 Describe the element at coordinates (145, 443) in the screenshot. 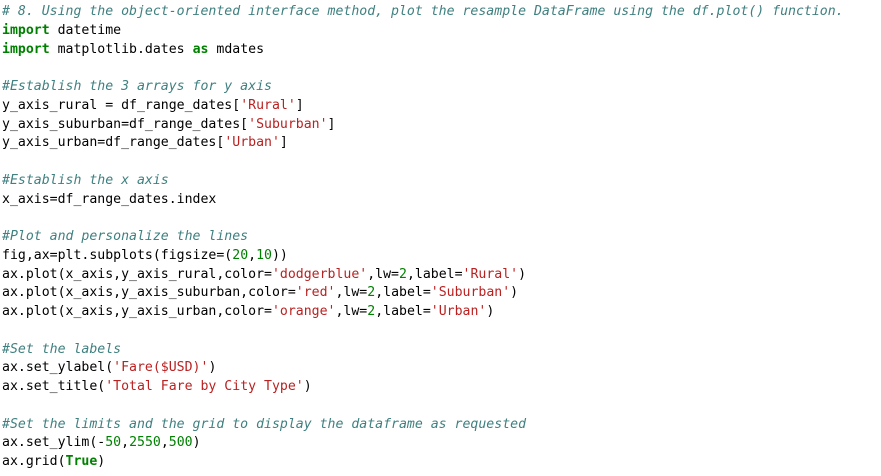

I see `code-number: 2550` at that location.